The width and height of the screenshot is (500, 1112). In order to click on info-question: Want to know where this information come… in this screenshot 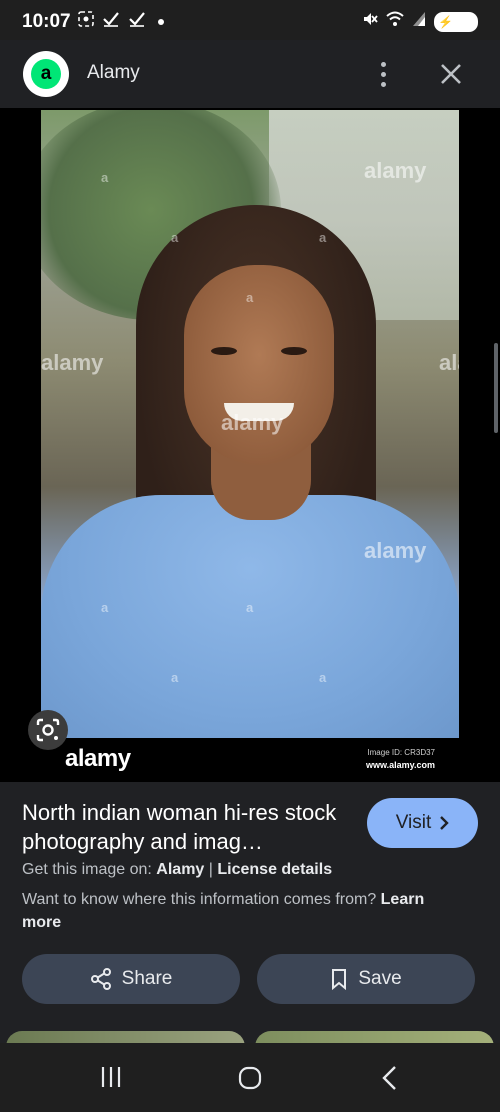, I will do `click(242, 911)`.